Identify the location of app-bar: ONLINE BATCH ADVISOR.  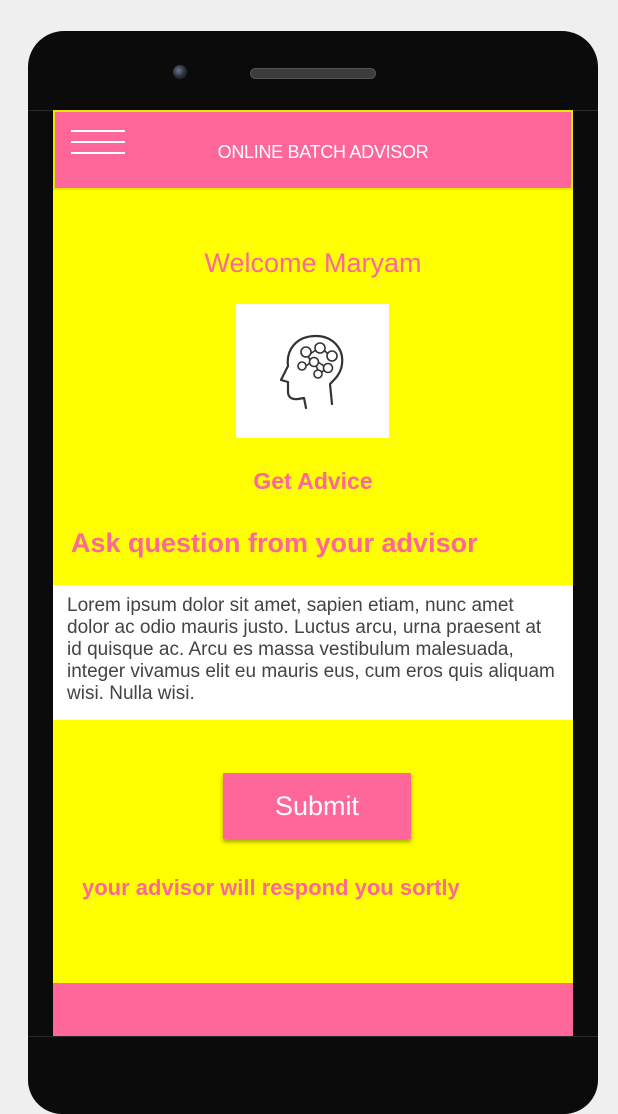
(313, 150).